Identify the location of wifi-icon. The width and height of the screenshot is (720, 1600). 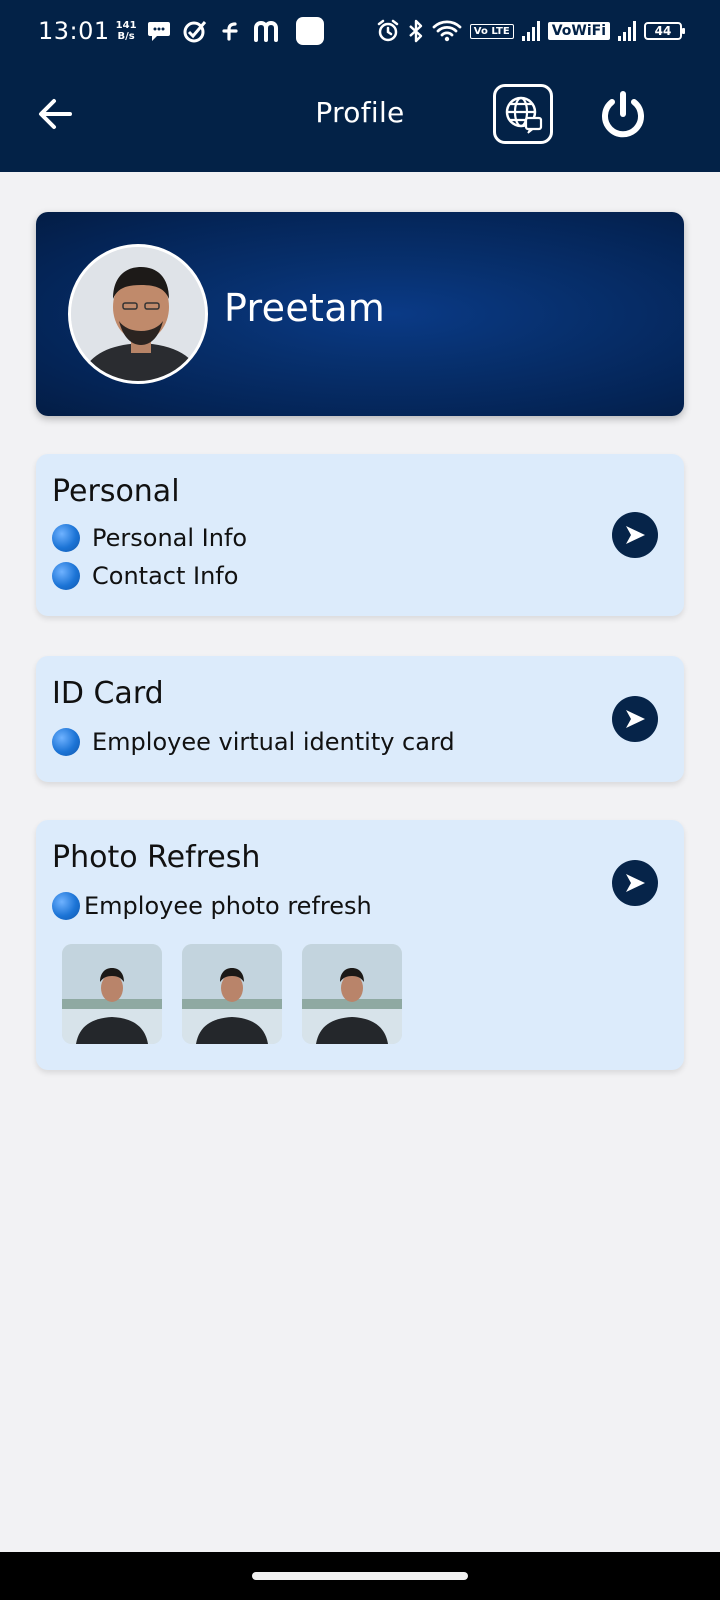
(447, 31).